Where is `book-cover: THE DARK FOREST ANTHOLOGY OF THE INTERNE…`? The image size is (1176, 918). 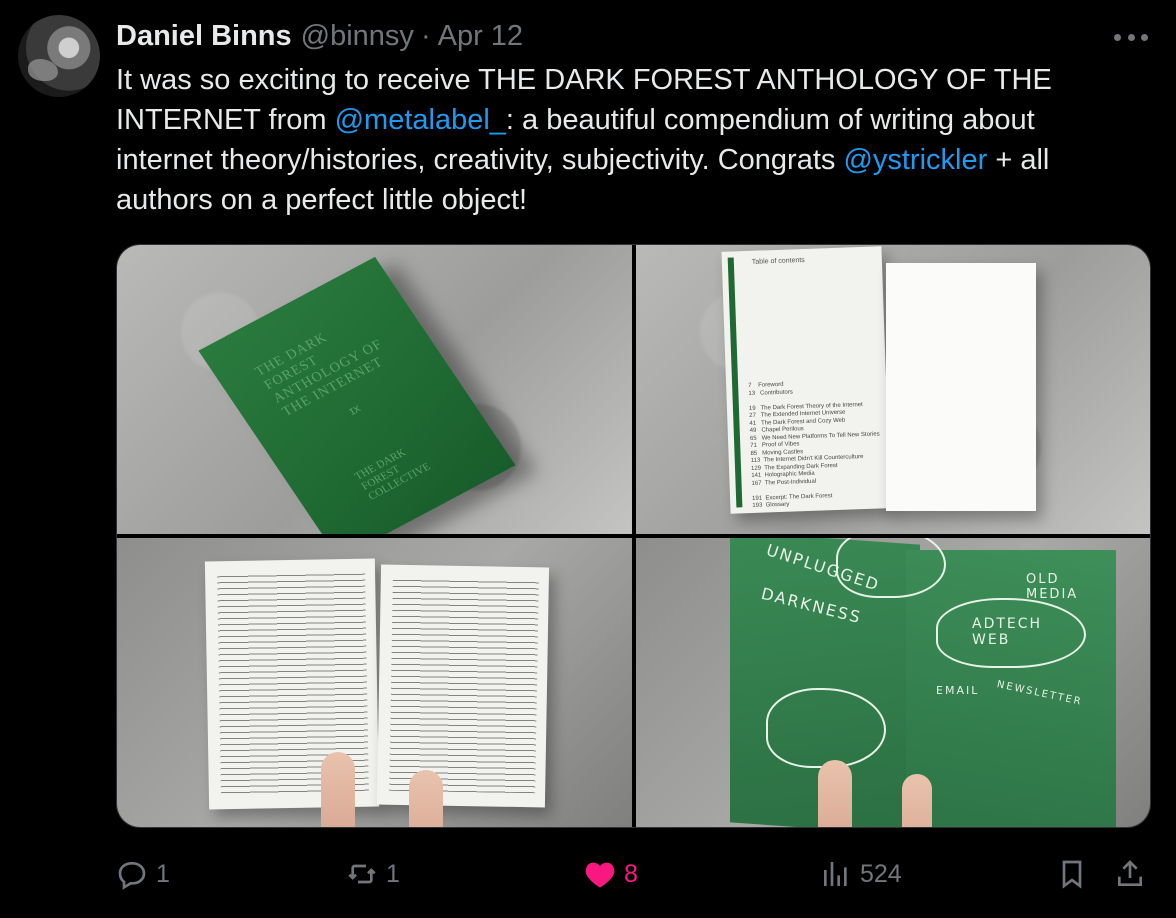
book-cover: THE DARK FOREST ANTHOLOGY OF THE INTERNE… is located at coordinates (357, 395).